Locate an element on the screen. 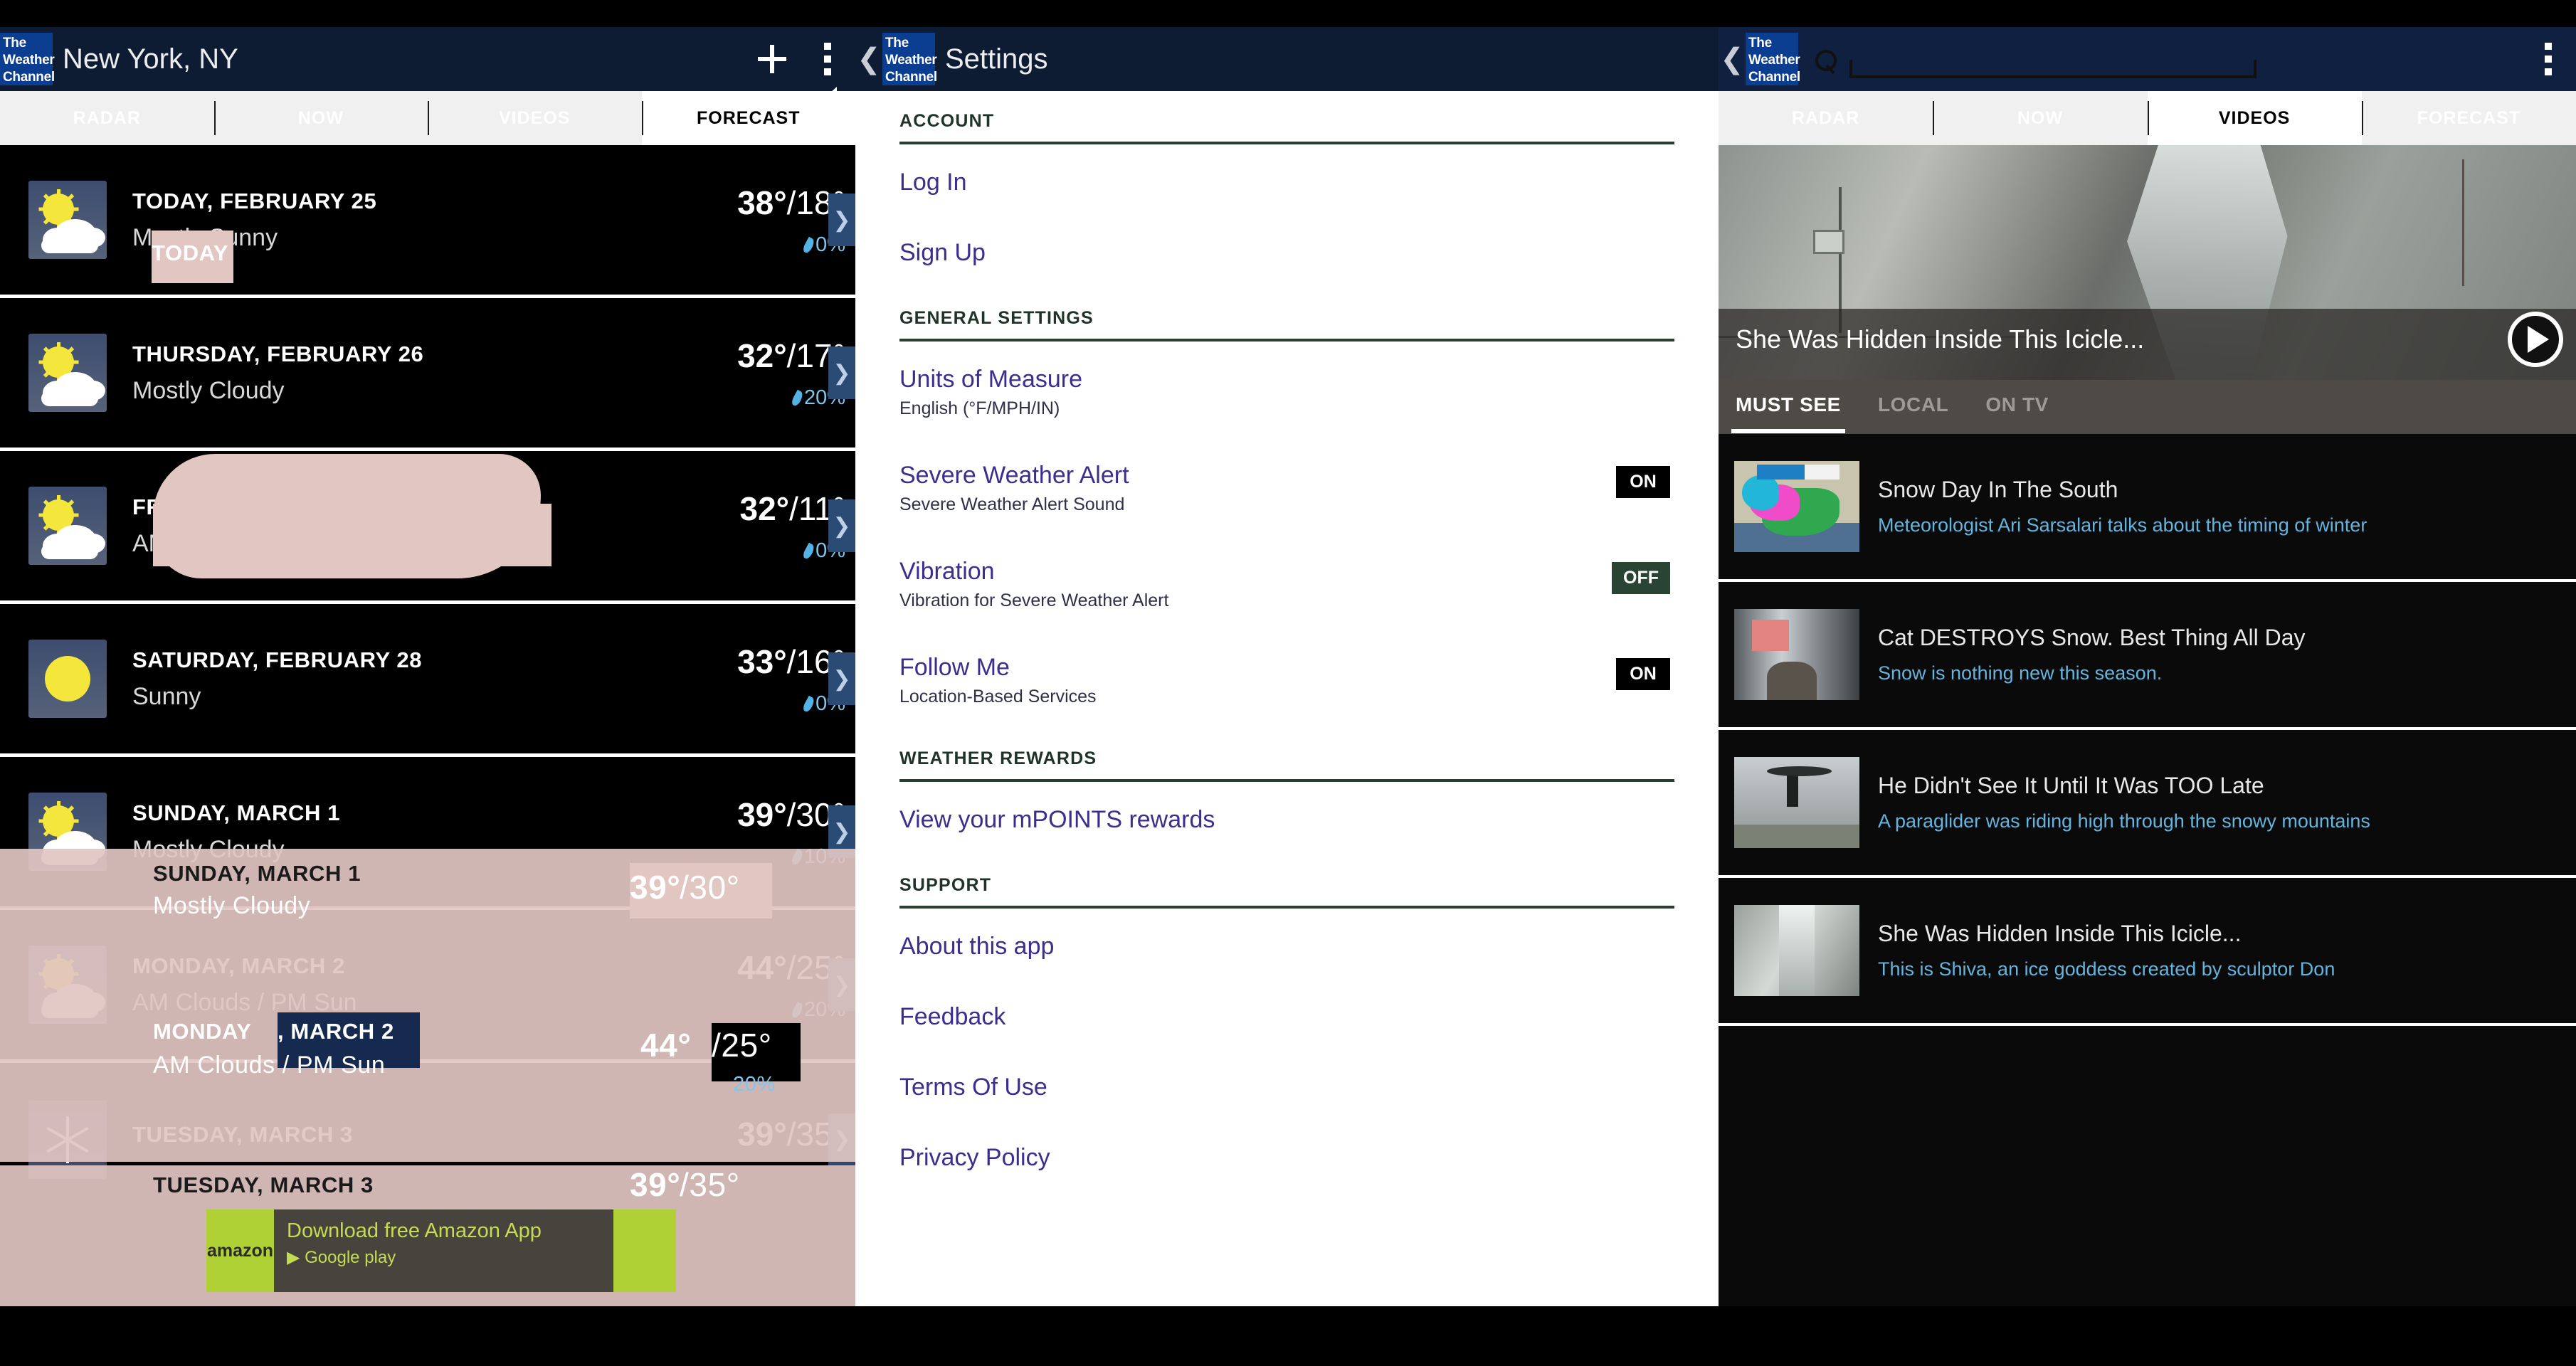  settings-item-title: View your mPOINTS rewards is located at coordinates (1057, 819).